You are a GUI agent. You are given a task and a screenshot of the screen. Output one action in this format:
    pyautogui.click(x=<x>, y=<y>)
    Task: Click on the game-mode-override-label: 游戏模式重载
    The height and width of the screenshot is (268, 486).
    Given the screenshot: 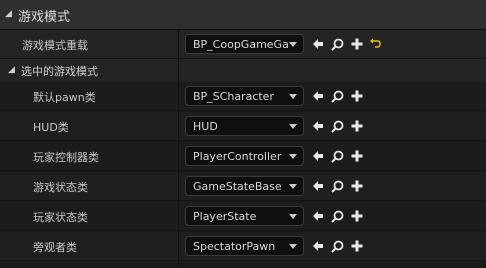 What is the action you would take?
    pyautogui.click(x=55, y=45)
    